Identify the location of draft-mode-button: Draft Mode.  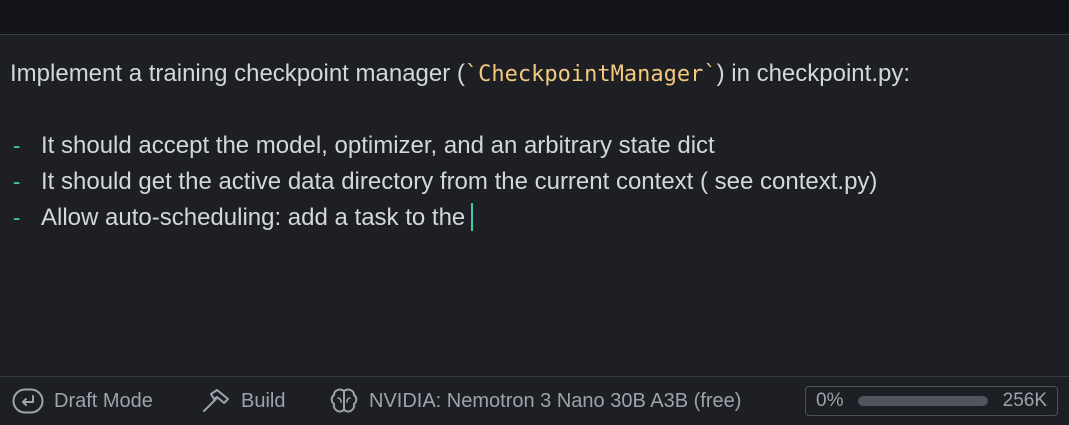
(82, 401).